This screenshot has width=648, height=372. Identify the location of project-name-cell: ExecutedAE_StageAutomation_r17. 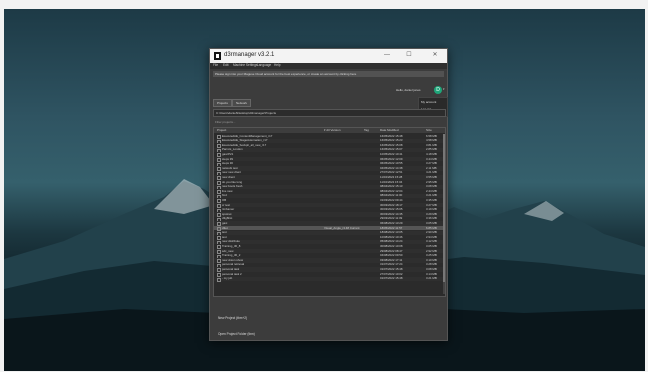
(245, 140).